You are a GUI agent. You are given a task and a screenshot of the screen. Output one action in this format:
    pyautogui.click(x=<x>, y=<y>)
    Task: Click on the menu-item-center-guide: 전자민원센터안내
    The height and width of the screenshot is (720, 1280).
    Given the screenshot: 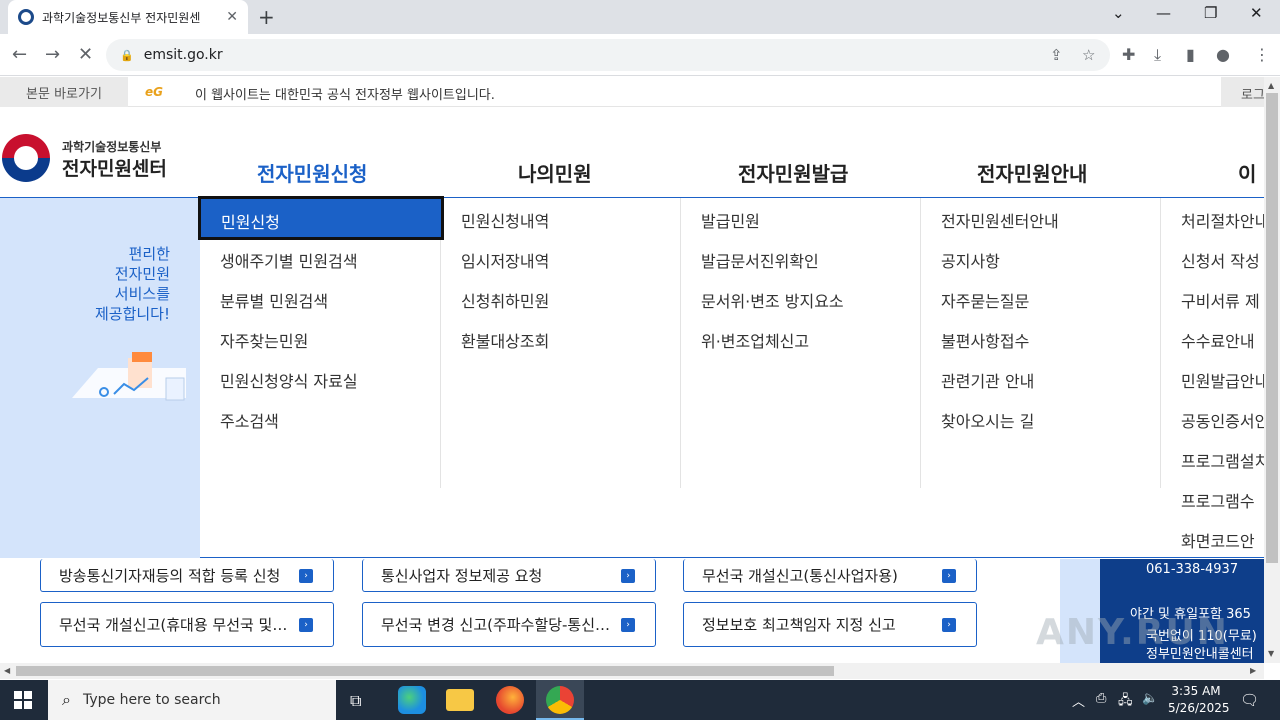 What is the action you would take?
    pyautogui.click(x=1000, y=220)
    